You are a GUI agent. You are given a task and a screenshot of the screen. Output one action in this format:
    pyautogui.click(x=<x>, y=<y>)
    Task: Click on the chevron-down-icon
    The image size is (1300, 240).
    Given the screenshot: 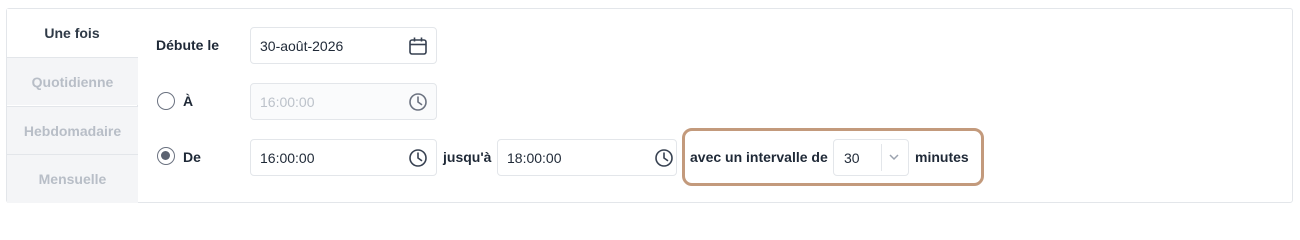 What is the action you would take?
    pyautogui.click(x=894, y=157)
    